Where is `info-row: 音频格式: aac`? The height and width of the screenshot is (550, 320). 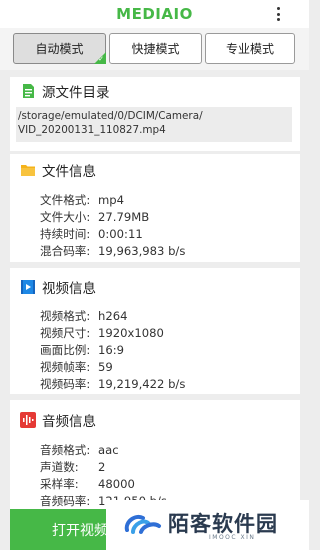
info-row: 音频格式: aac is located at coordinates (79, 450).